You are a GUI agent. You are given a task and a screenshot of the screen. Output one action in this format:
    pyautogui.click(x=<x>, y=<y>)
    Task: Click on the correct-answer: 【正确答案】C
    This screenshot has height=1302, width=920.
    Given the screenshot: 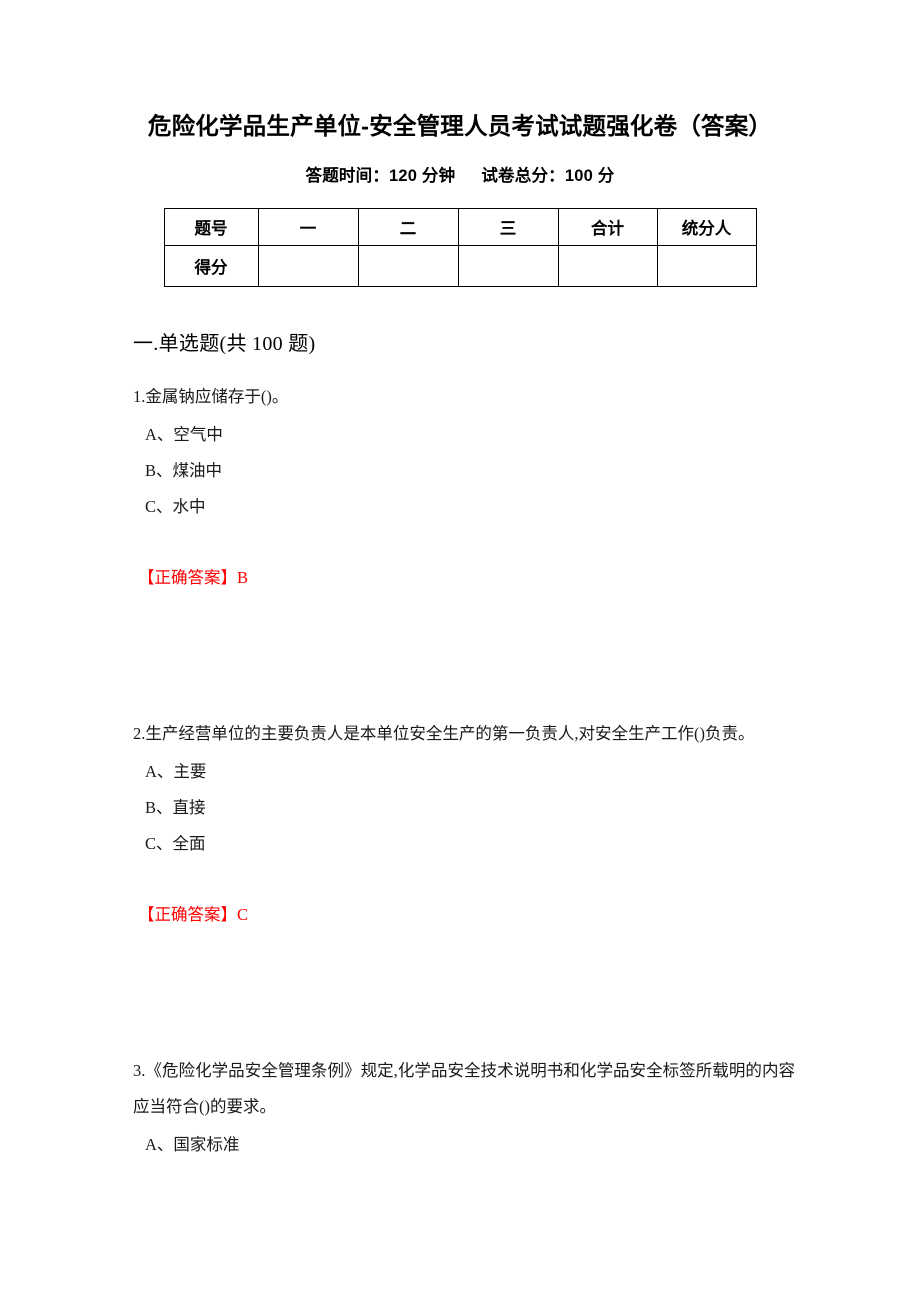 What is the action you would take?
    pyautogui.click(x=464, y=897)
    